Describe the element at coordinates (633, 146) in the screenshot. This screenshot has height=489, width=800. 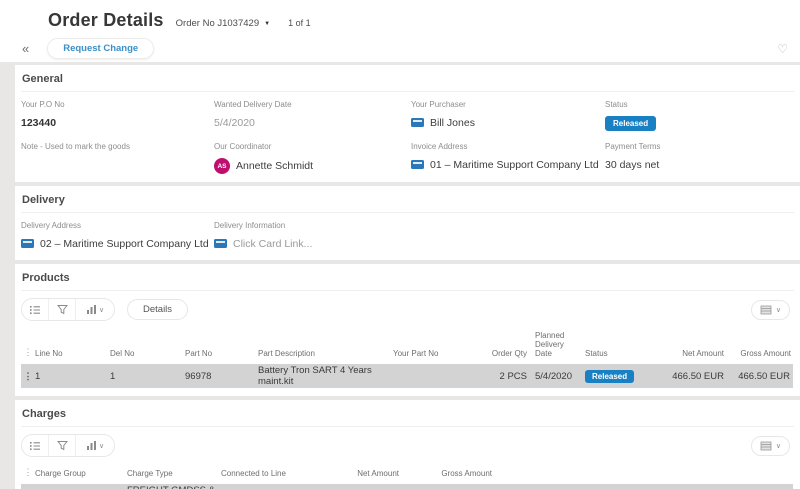
I see `payment-terms-label: Payment Terms` at that location.